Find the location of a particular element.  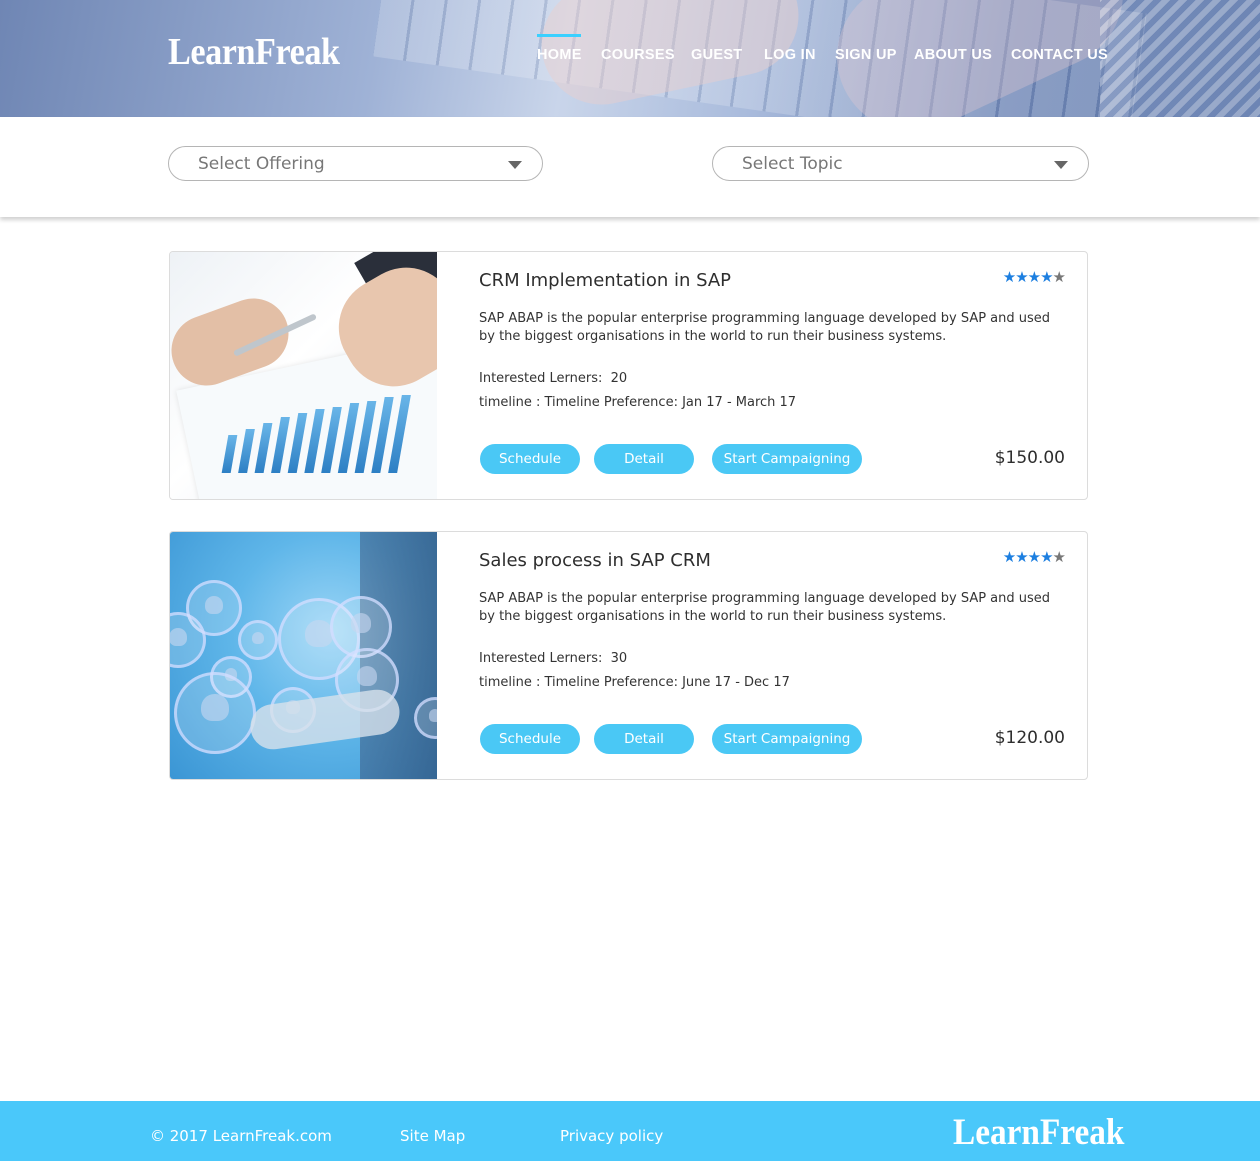

offering-select-value: Select Offering is located at coordinates (261, 164).